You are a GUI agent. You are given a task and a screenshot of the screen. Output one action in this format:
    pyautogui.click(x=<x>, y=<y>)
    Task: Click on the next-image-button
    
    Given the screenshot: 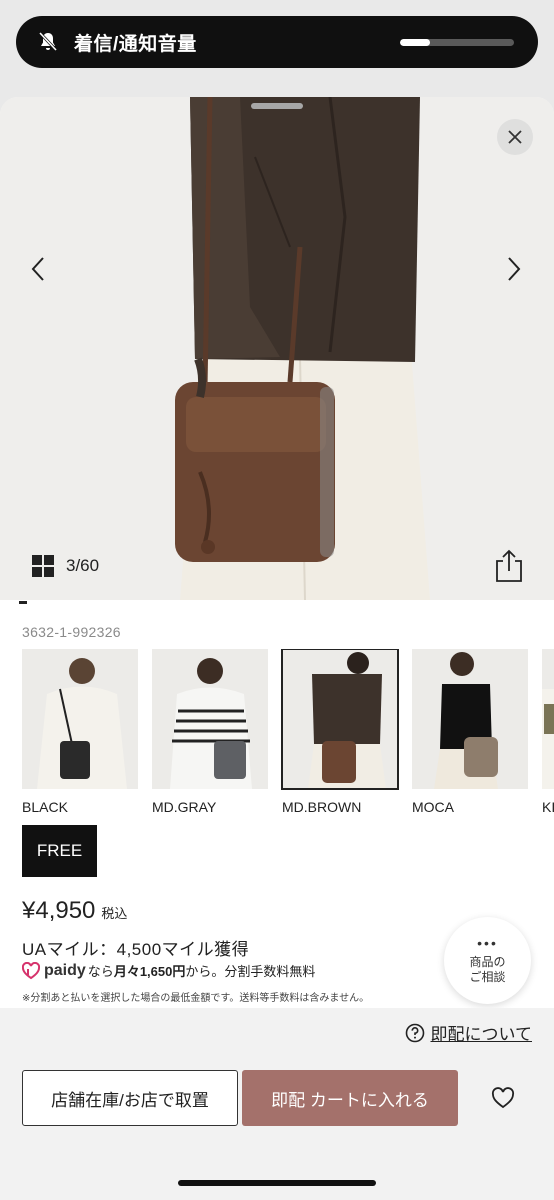 What is the action you would take?
    pyautogui.click(x=514, y=269)
    